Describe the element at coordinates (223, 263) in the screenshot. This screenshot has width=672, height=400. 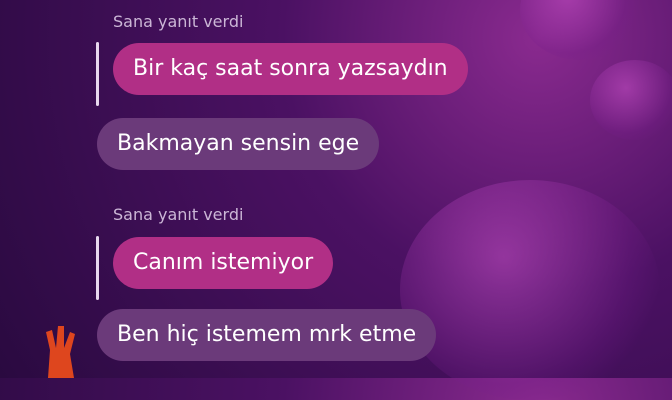
I see `quoted-message-bubble: Canım istemiyor` at that location.